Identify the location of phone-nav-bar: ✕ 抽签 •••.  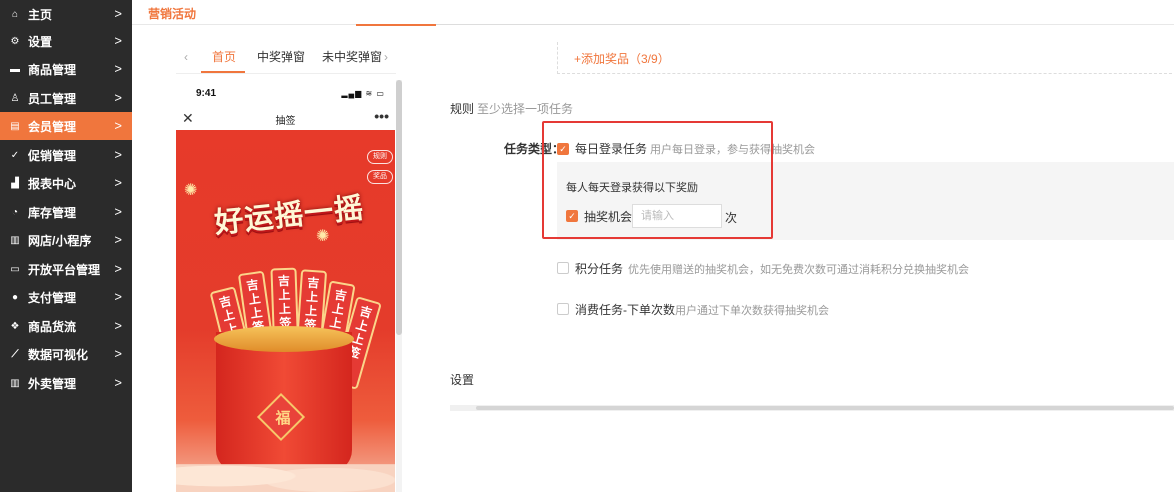
(285, 119).